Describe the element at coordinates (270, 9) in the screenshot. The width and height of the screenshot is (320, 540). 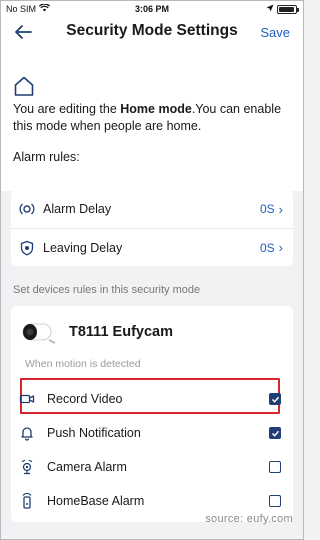
I see `location-arrow-icon` at that location.